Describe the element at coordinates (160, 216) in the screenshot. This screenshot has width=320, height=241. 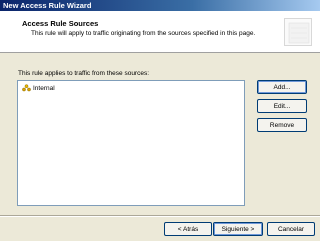
I see `footer-separator` at that location.